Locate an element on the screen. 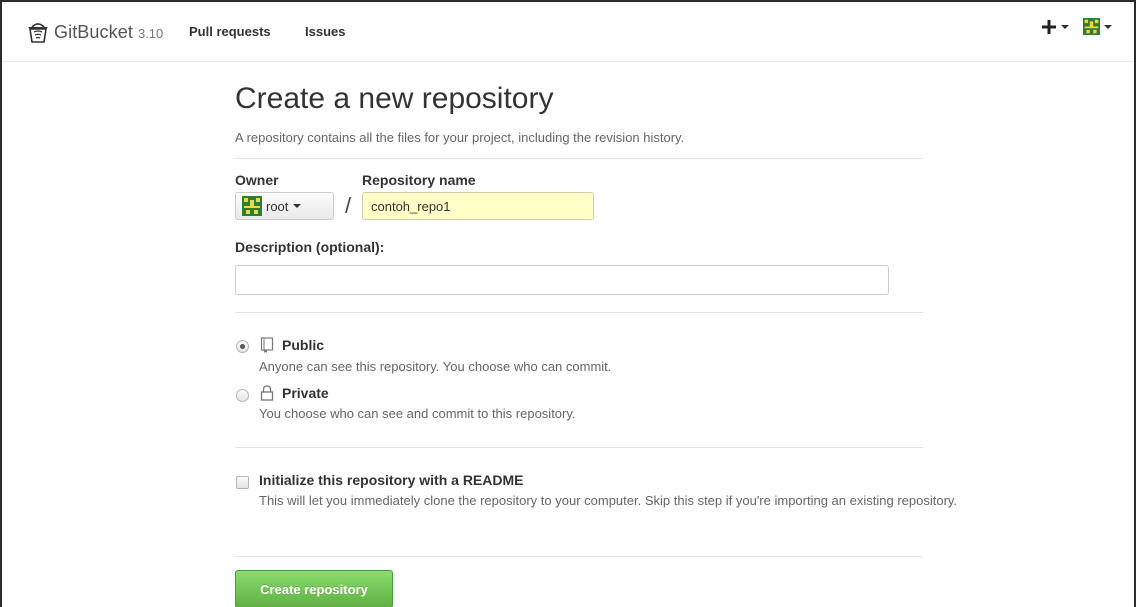 The height and width of the screenshot is (607, 1136). brand-version: 3.10 is located at coordinates (150, 33).